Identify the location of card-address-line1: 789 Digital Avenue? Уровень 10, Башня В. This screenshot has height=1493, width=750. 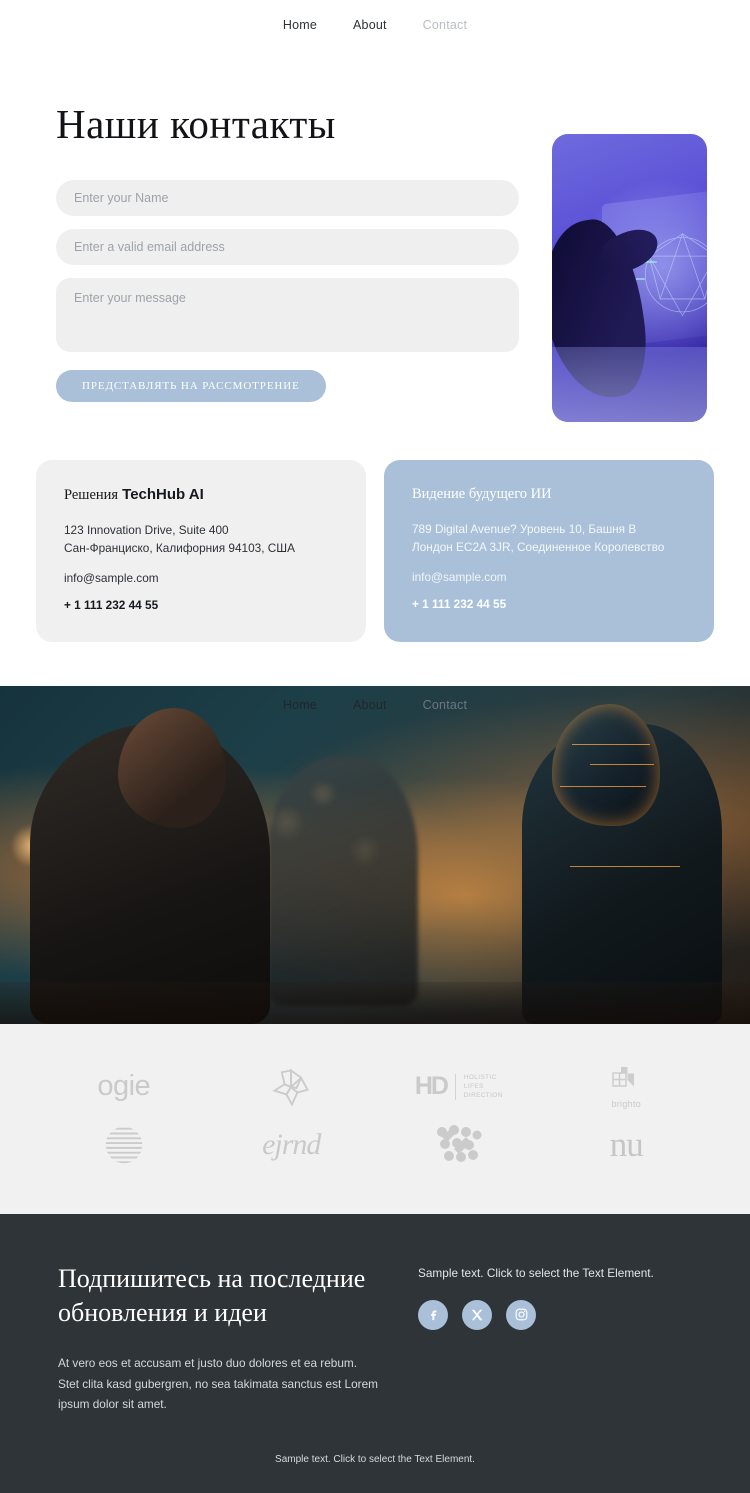
(524, 529).